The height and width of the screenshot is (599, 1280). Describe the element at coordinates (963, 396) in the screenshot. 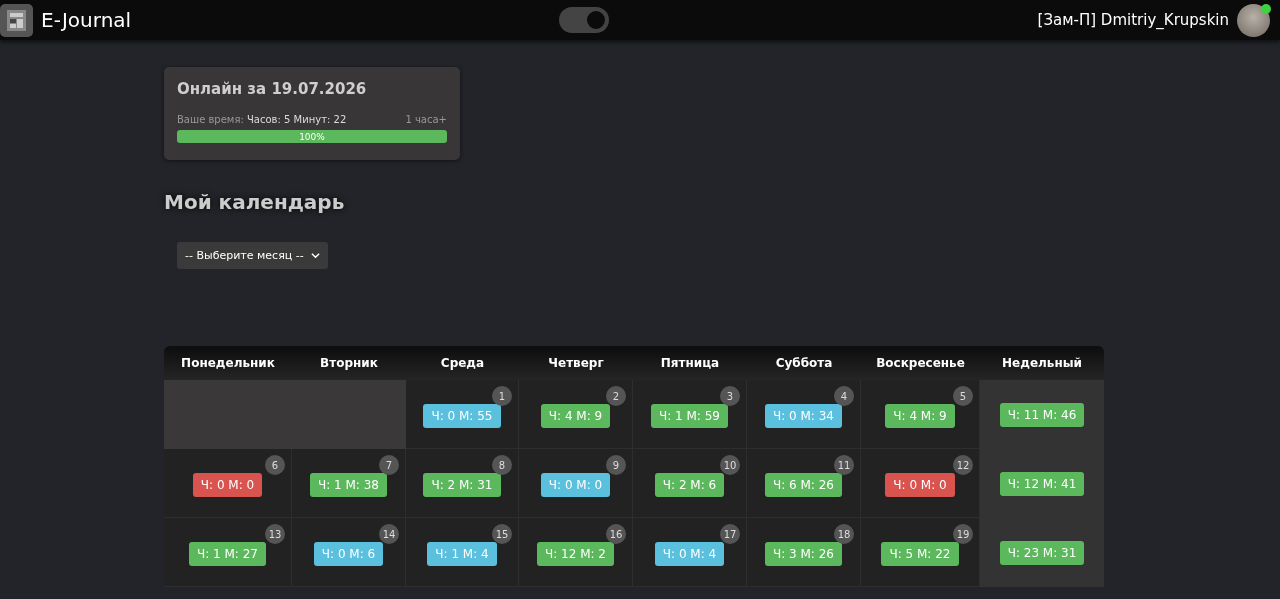

I see `day-number: 5` at that location.